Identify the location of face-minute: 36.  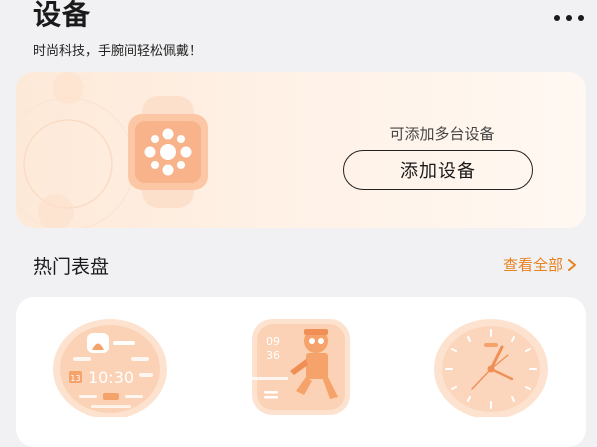
(273, 355).